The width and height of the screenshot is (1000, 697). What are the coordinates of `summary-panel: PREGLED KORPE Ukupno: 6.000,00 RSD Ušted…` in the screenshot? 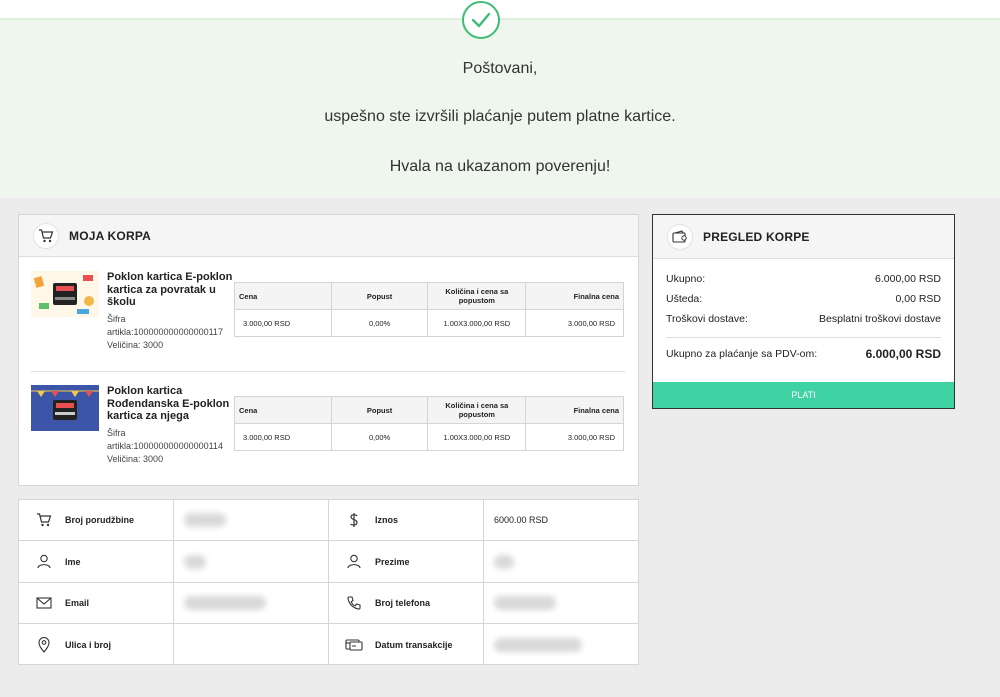 It's located at (803, 311).